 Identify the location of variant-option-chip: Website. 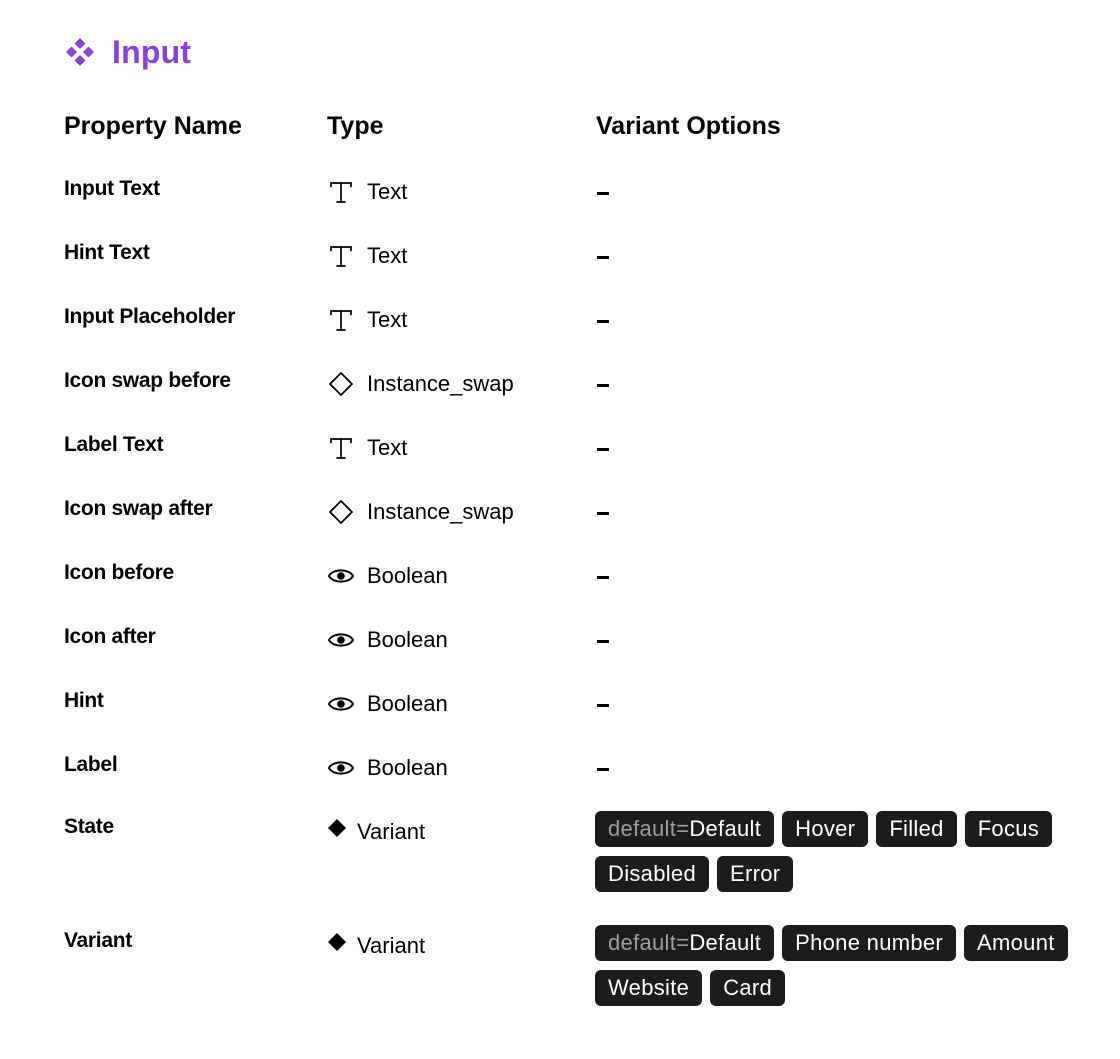
(649, 988).